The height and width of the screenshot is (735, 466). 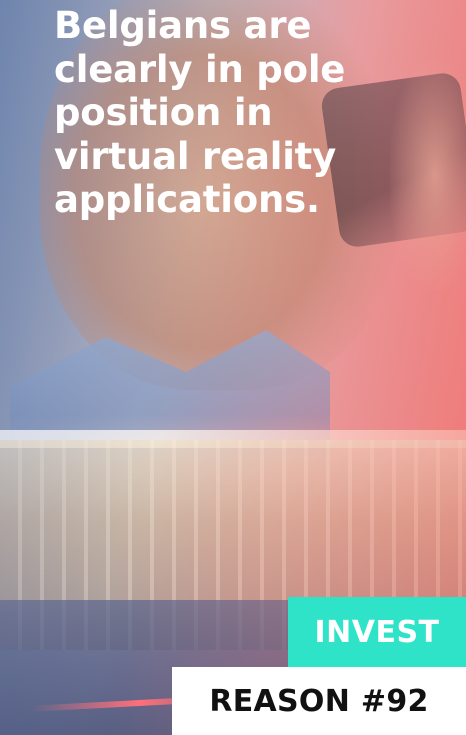 I want to click on headline-line-3: position in, so click(x=163, y=112).